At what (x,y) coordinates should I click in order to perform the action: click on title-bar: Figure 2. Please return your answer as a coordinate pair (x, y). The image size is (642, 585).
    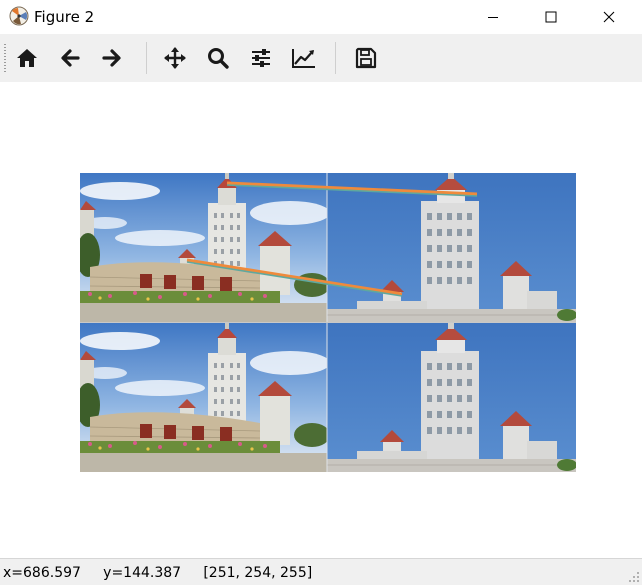
    Looking at the image, I should click on (321, 17).